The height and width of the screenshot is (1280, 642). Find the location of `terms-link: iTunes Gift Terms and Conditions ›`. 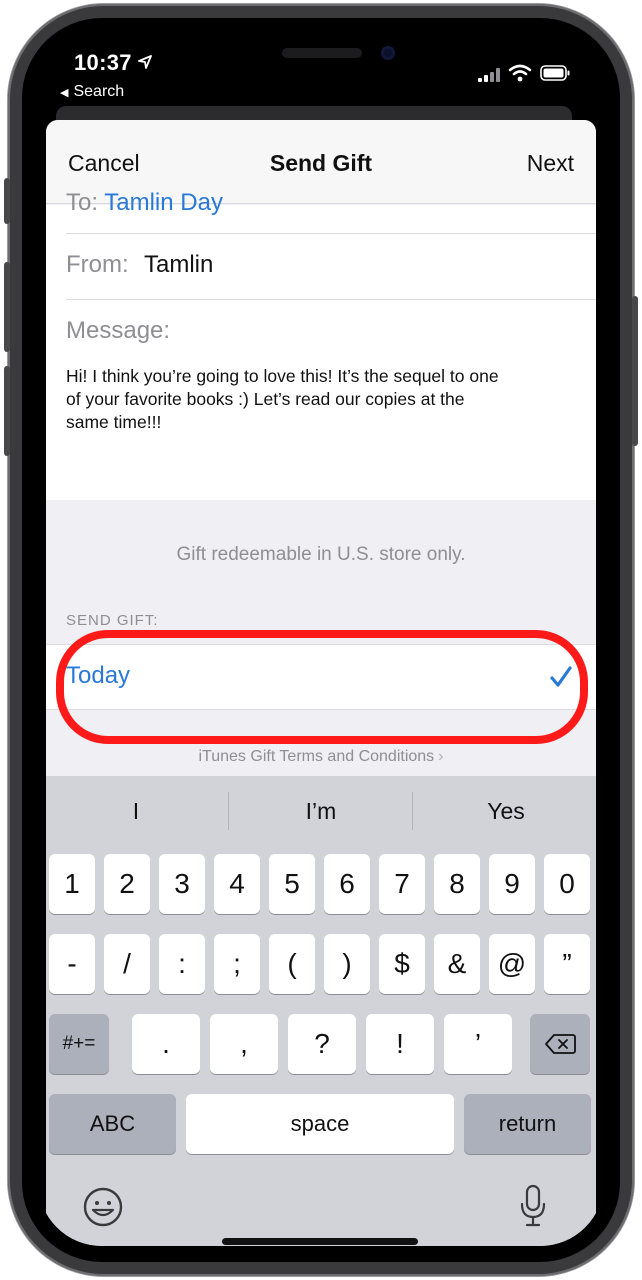

terms-link: iTunes Gift Terms and Conditions › is located at coordinates (321, 757).